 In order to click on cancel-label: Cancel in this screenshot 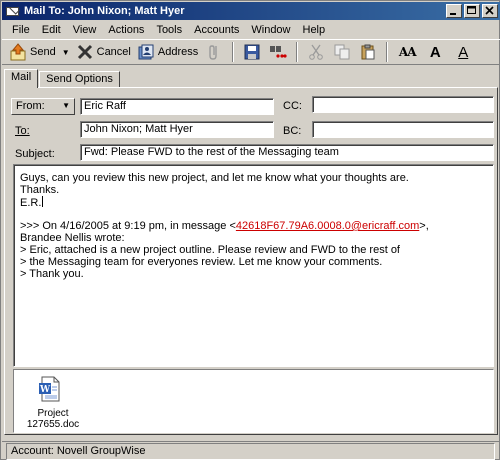, I will do `click(113, 52)`.